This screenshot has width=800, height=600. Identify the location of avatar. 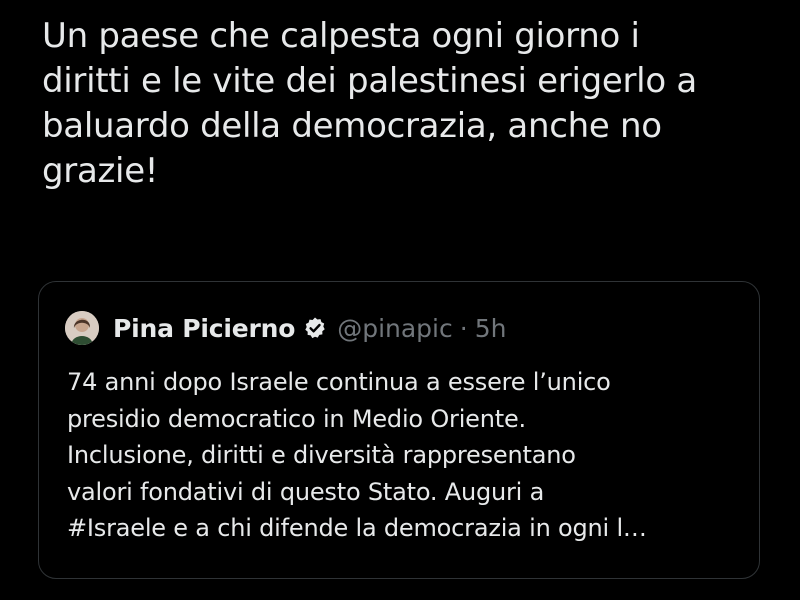
(82, 328).